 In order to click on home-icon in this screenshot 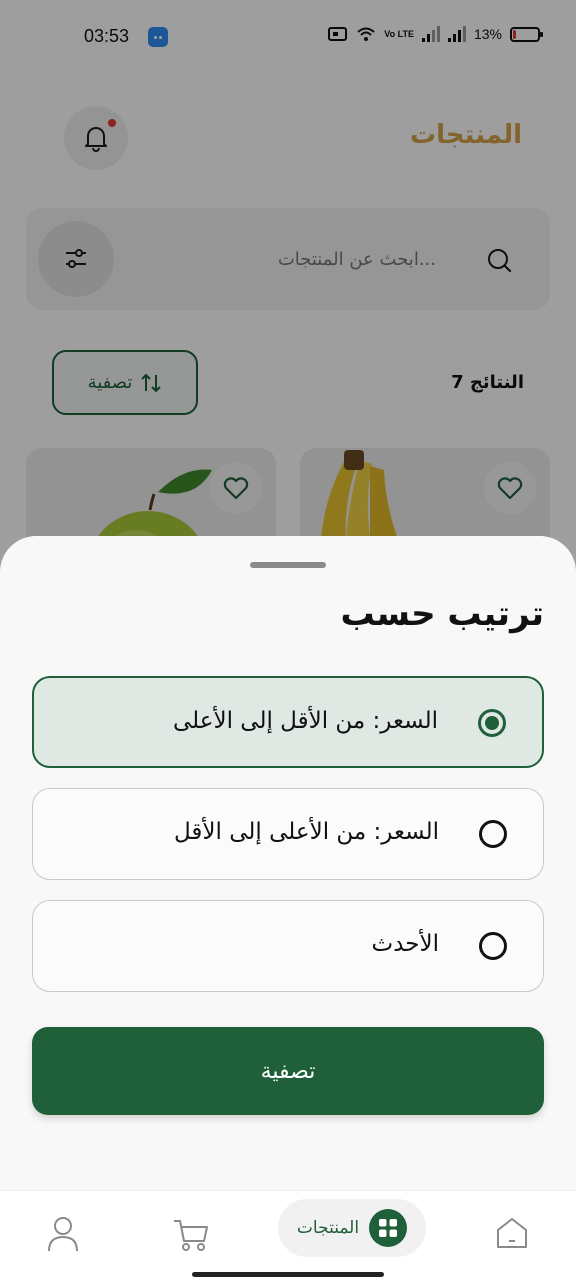, I will do `click(512, 1233)`.